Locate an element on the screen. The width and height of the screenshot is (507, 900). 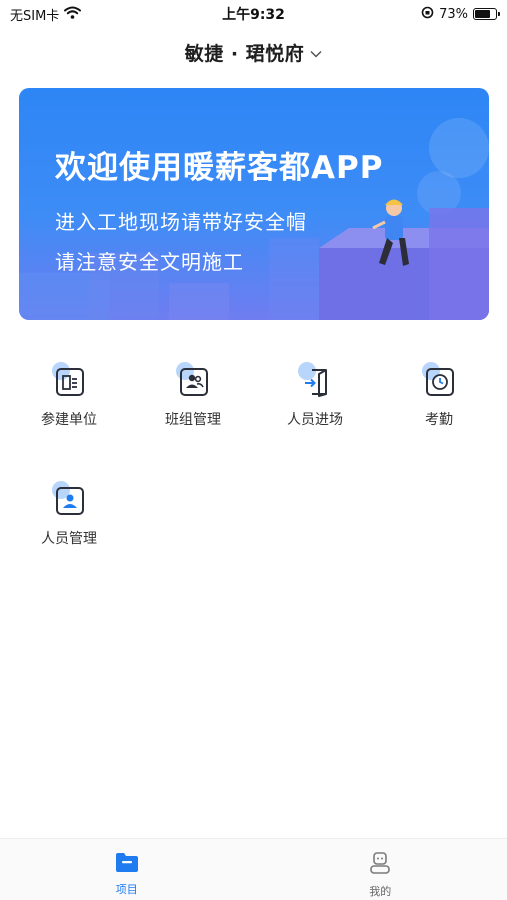
orientation-lock-icon is located at coordinates (427, 14).